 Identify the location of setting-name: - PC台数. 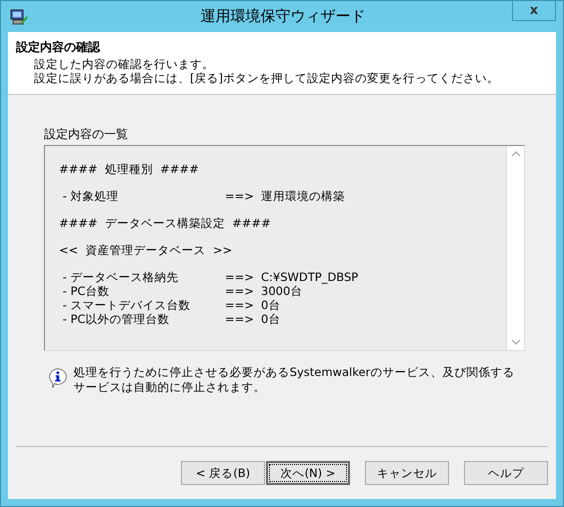
(86, 291).